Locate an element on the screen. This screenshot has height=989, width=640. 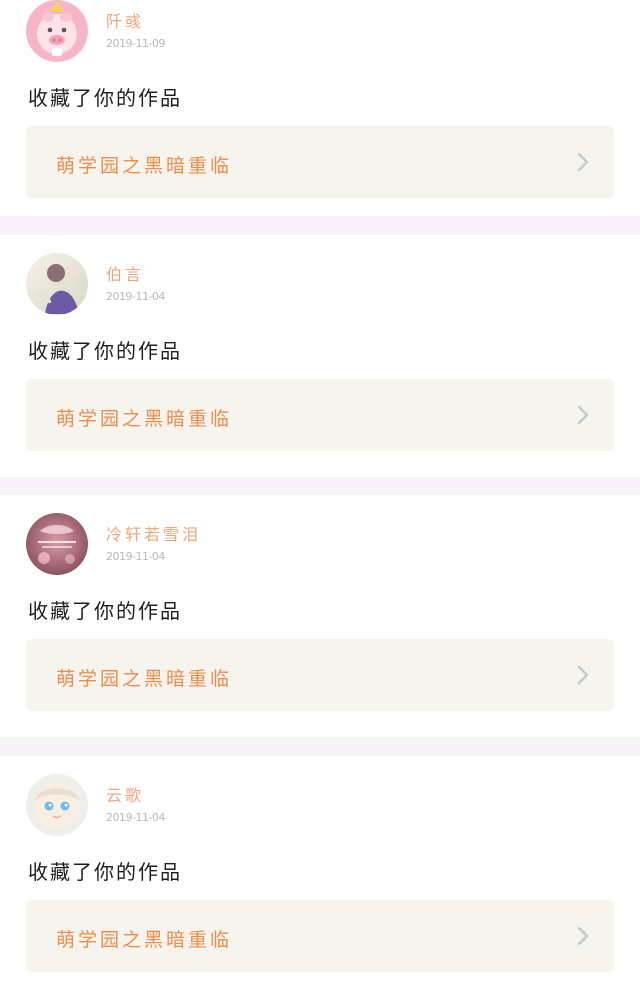
photo-avatar-icon is located at coordinates (57, 284).